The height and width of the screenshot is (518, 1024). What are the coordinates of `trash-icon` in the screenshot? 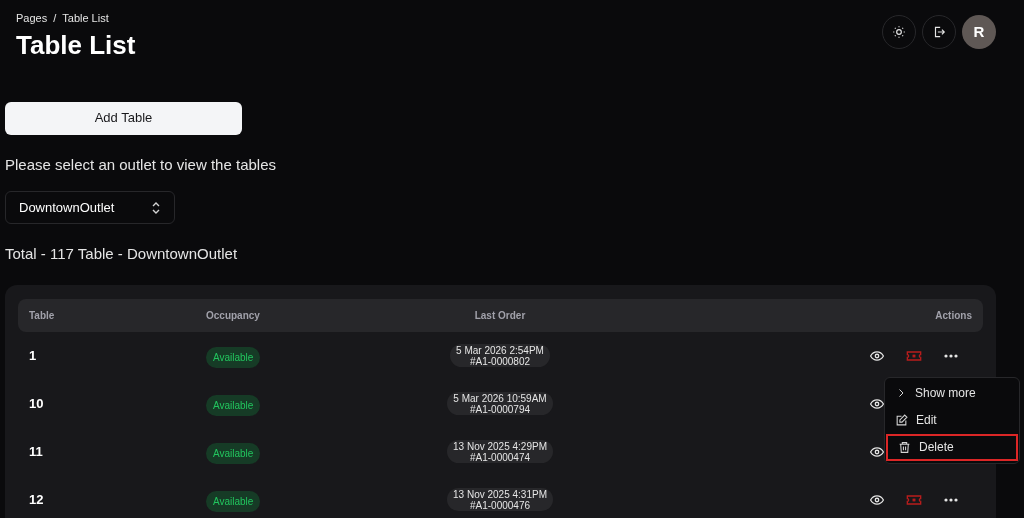 It's located at (904, 447).